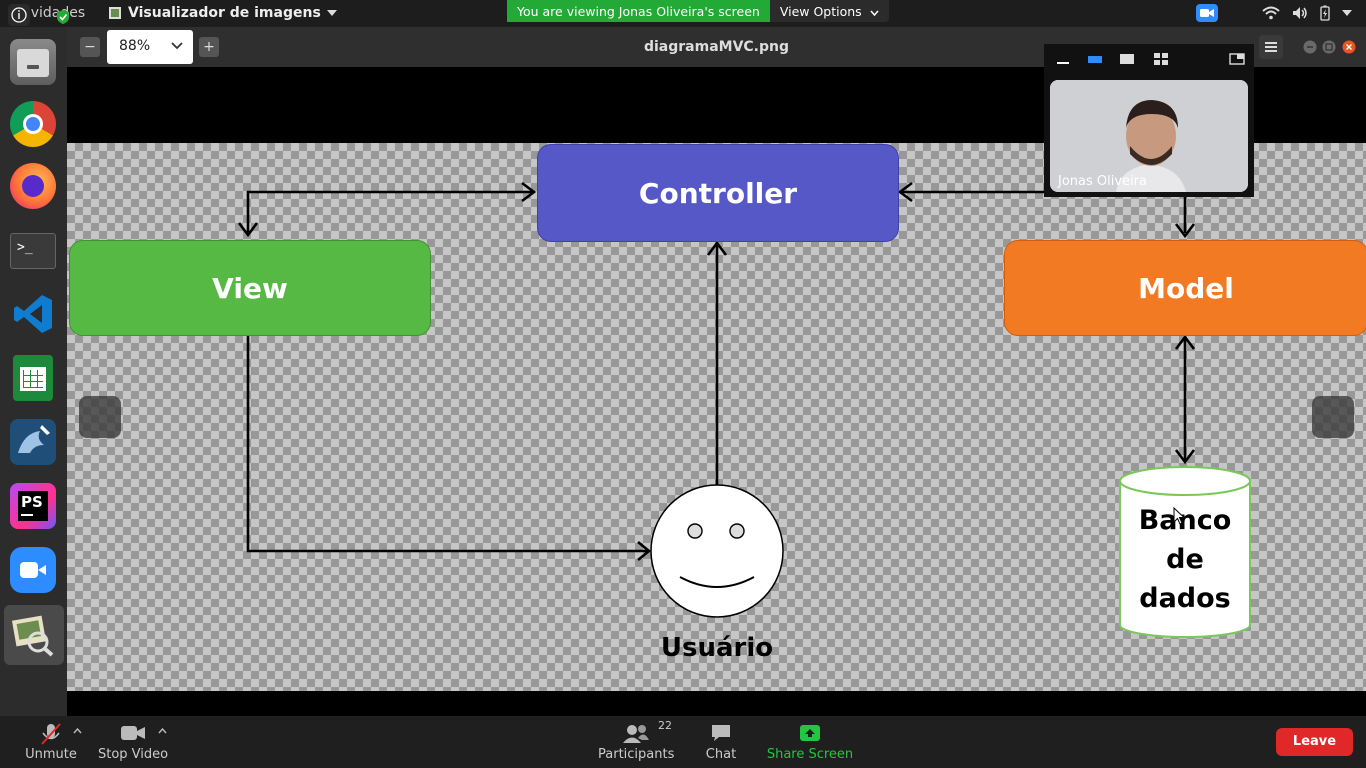 The height and width of the screenshot is (768, 1366). What do you see at coordinates (135, 46) in the screenshot?
I see `zoom-level-value: 88%` at bounding box center [135, 46].